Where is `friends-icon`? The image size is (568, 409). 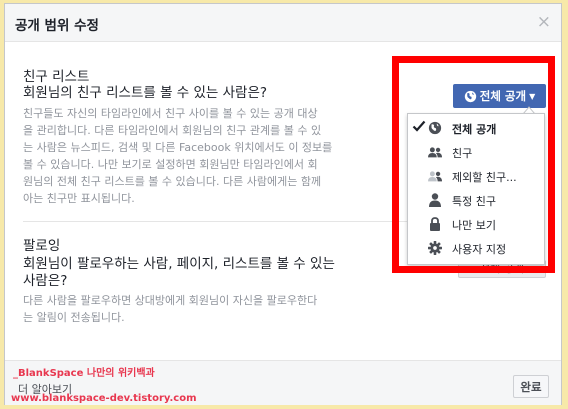 friends-icon is located at coordinates (435, 152).